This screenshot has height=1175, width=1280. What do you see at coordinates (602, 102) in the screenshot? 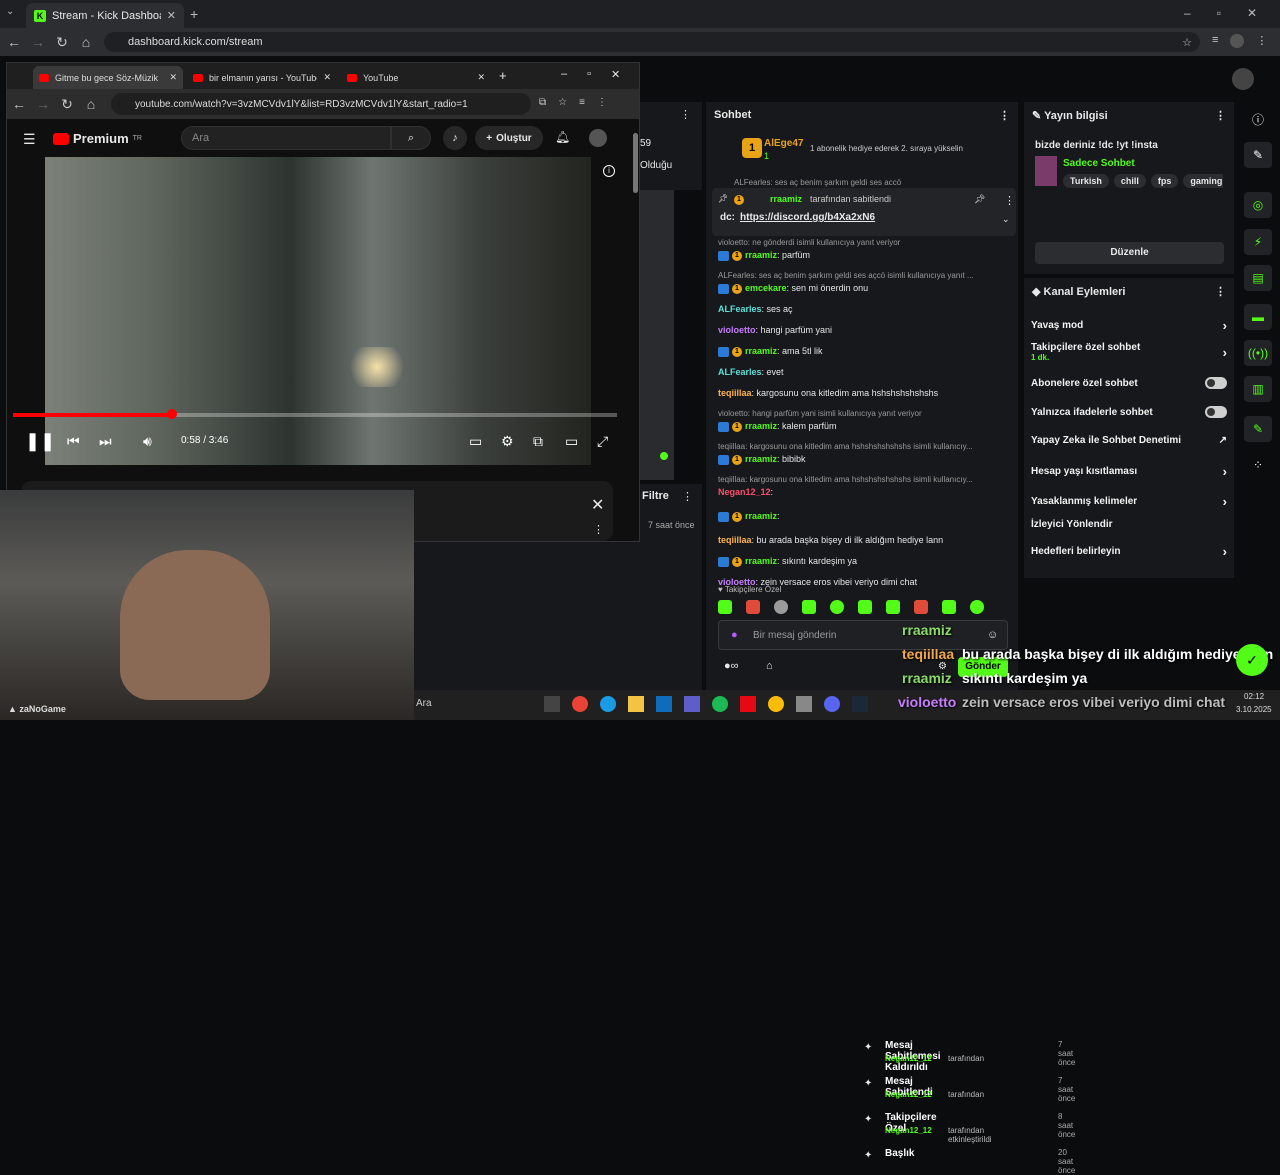
I see `menu-icon: ⋮` at bounding box center [602, 102].